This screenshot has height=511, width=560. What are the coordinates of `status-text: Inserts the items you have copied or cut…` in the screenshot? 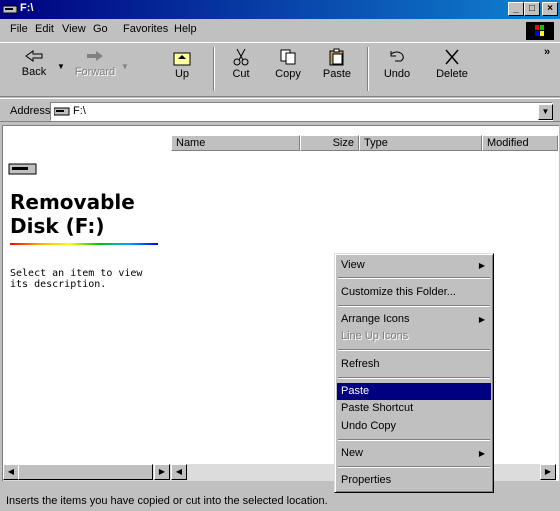 It's located at (167, 501).